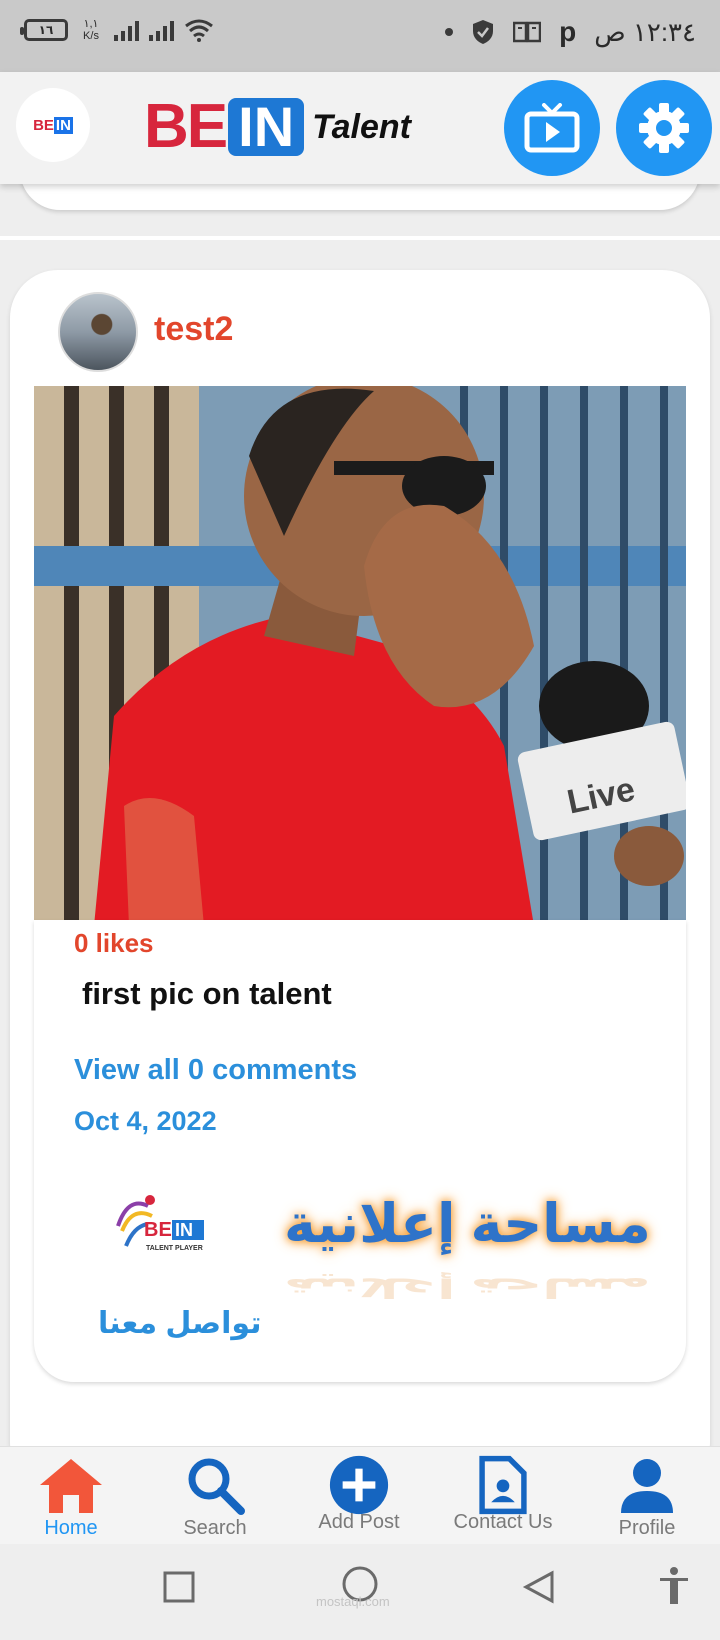 Image resolution: width=720 pixels, height=1640 pixels. Describe the element at coordinates (71, 1528) in the screenshot. I see `nav-home-label: Home` at that location.